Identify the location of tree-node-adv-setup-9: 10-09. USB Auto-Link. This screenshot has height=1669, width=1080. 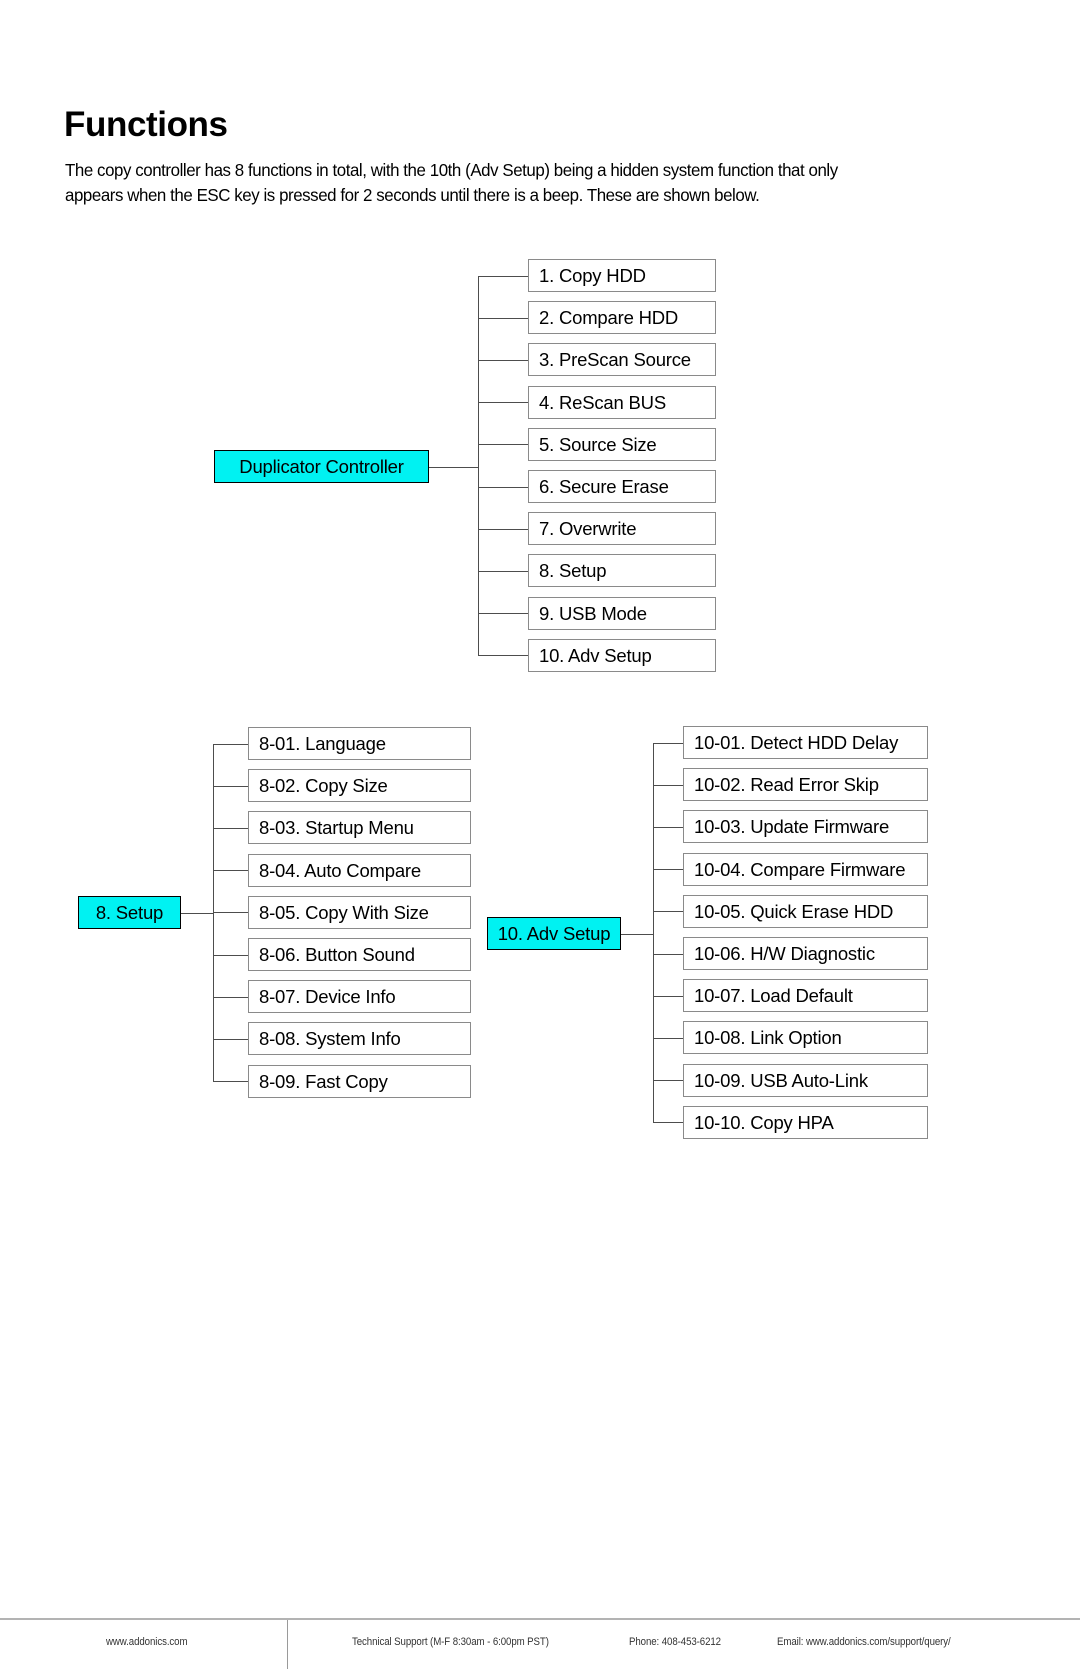
(805, 1080).